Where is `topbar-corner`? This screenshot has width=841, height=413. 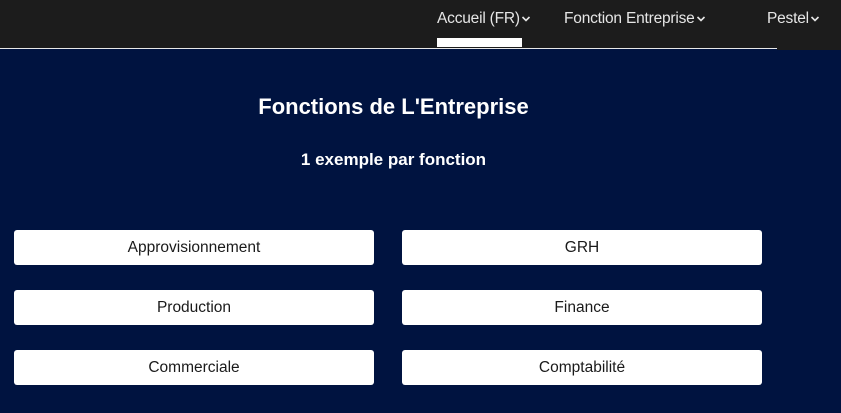
topbar-corner is located at coordinates (809, 49).